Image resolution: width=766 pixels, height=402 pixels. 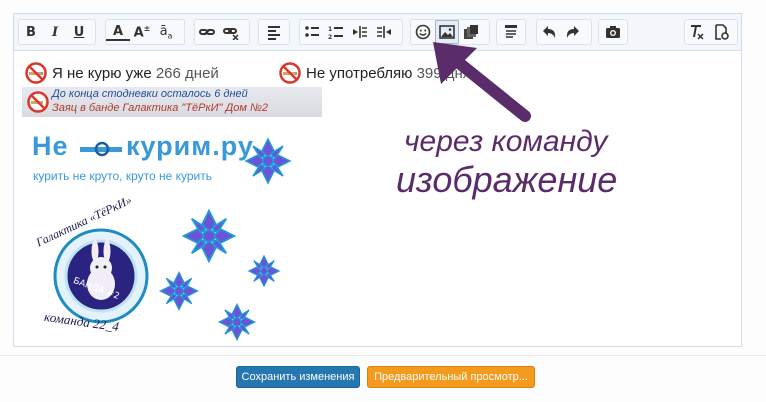 I want to click on svg-text: 1, so click(x=330, y=29).